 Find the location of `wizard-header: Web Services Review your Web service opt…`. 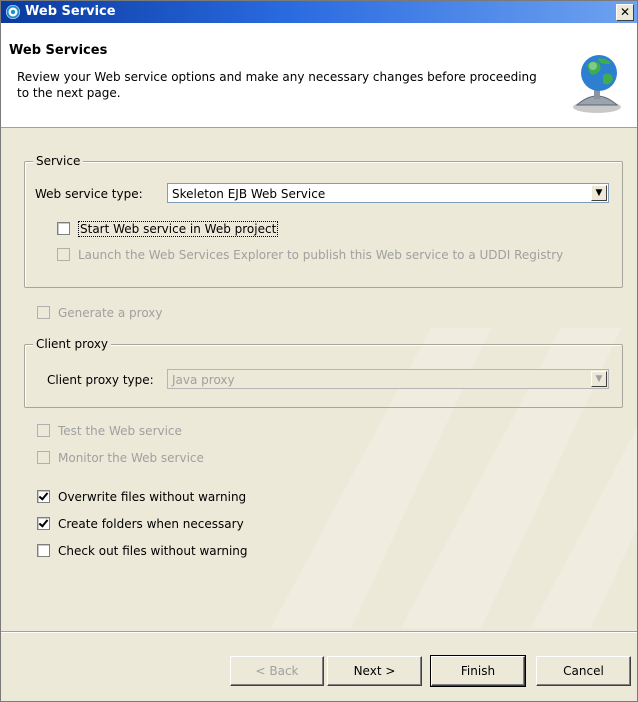

wizard-header: Web Services Review your Web service opt… is located at coordinates (319, 75).